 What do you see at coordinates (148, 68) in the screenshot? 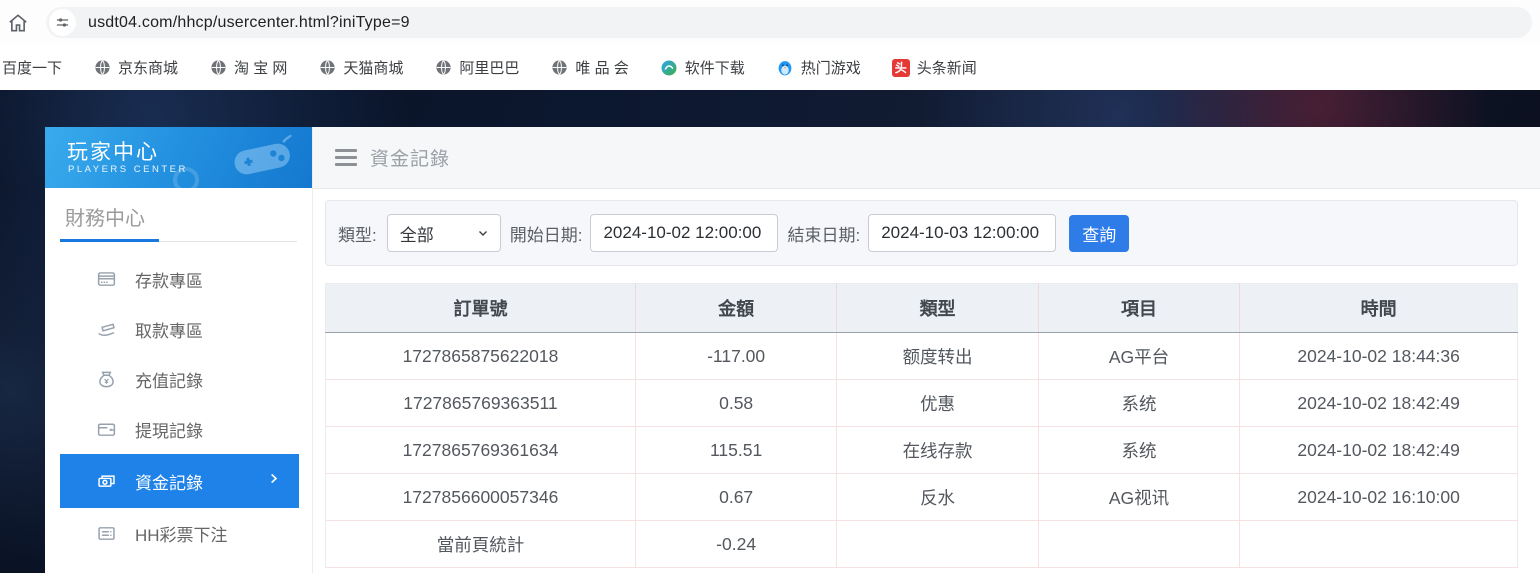
I see `bookmark-label: 京东商城` at bounding box center [148, 68].